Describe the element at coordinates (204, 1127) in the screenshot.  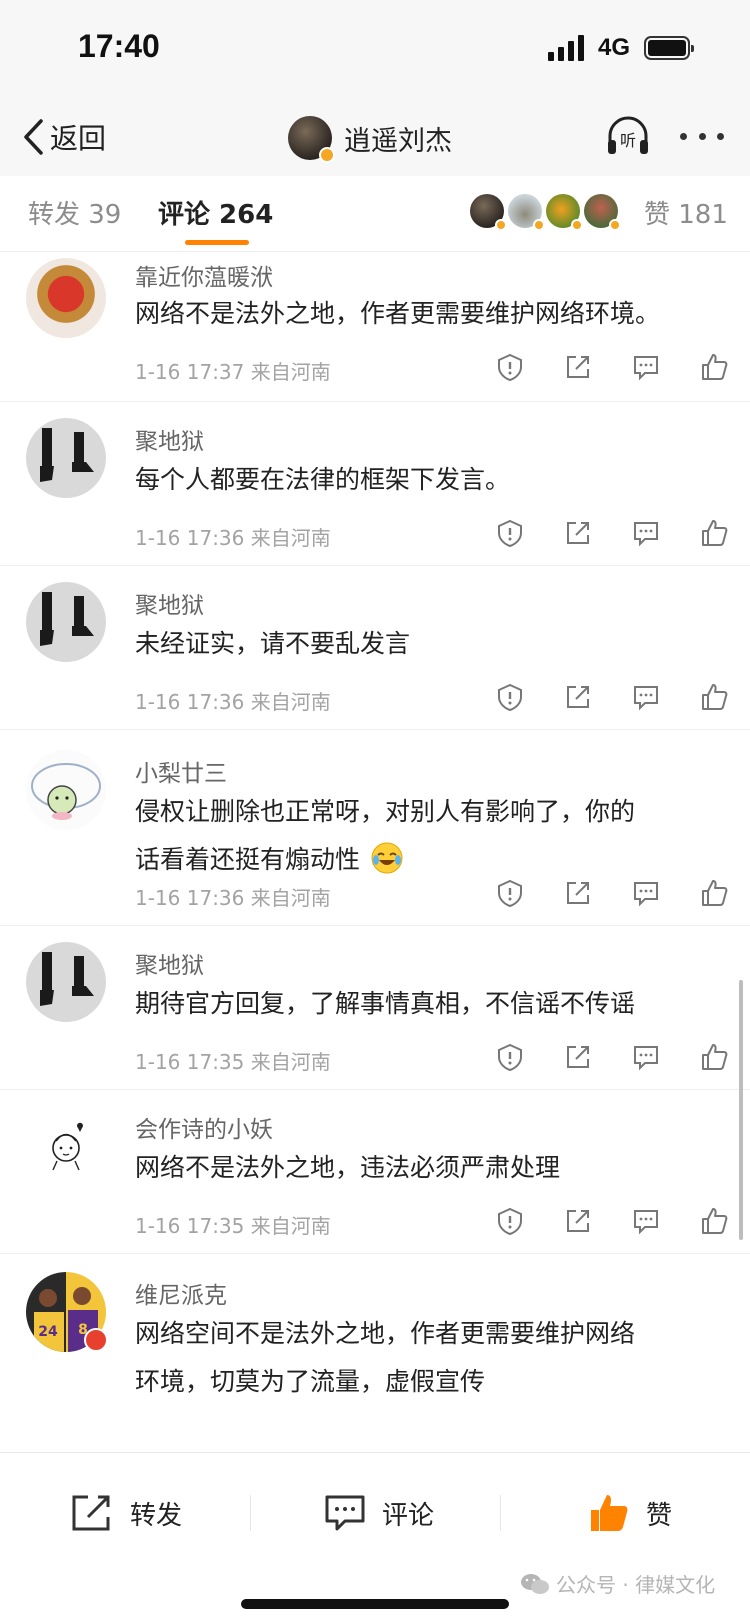
I see `comment-author: 会作诗的小妖` at that location.